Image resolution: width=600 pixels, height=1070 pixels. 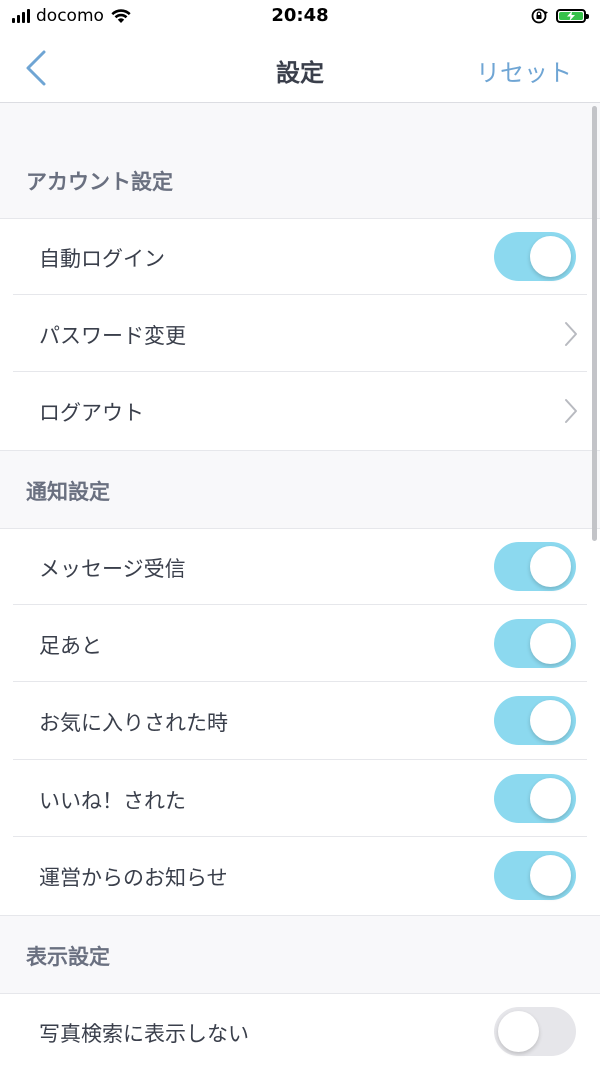 What do you see at coordinates (300, 1031) in the screenshot?
I see `setting-row-hide-from-photo-search: 写真検索に表示しない` at bounding box center [300, 1031].